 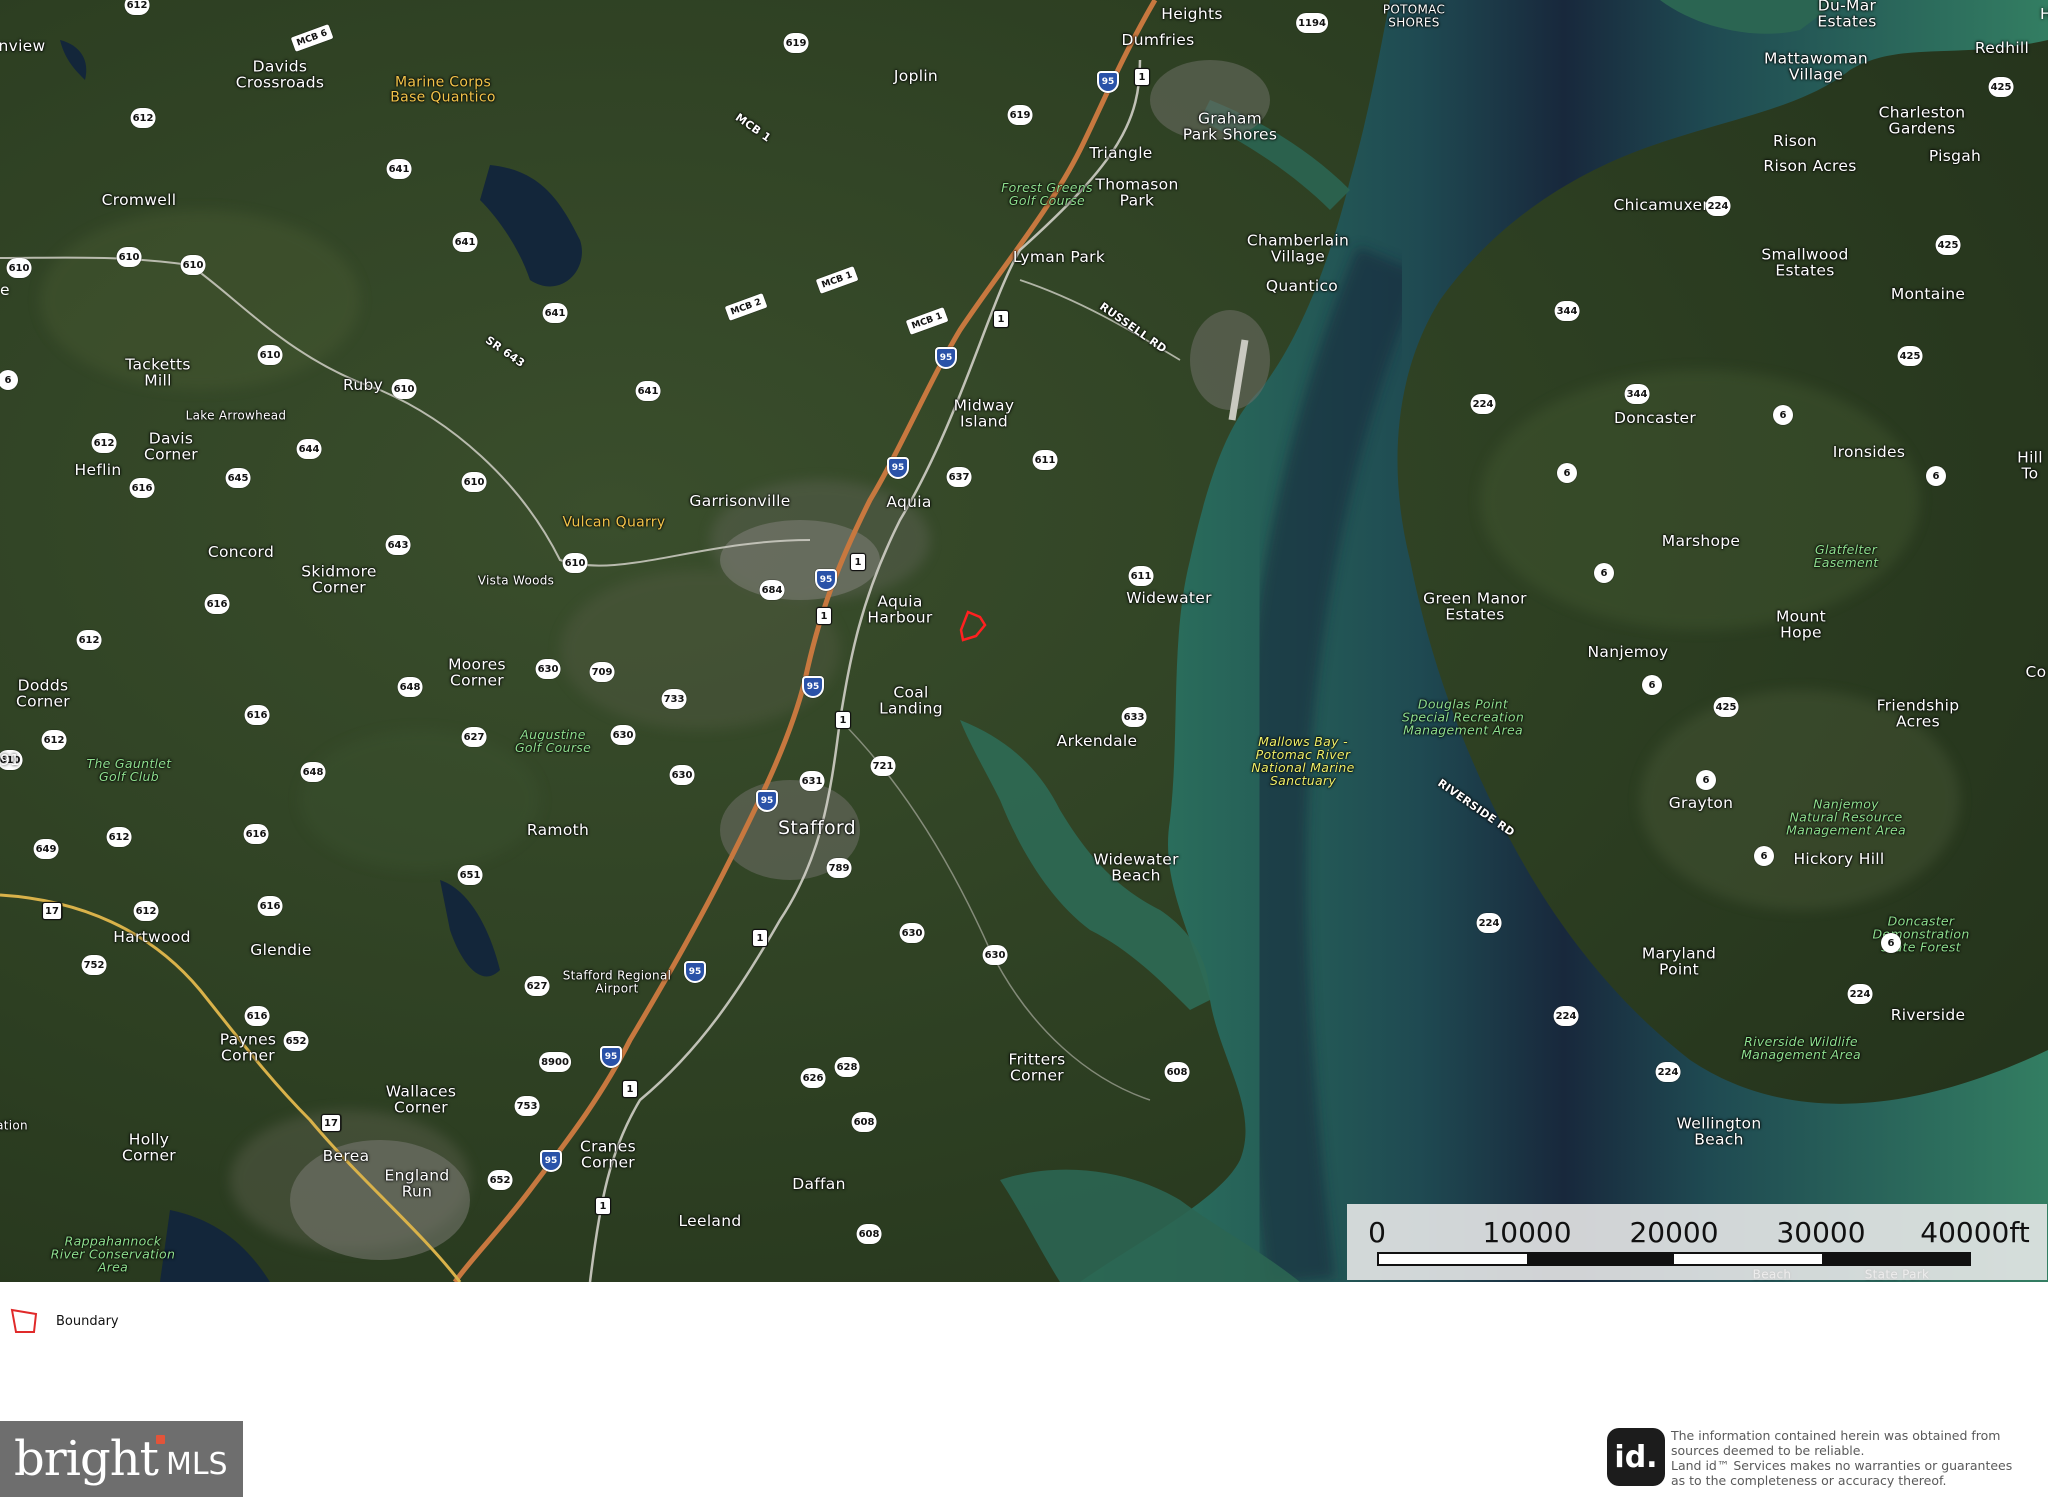 I want to click on place-label: Nanjemoy, so click(x=1628, y=651).